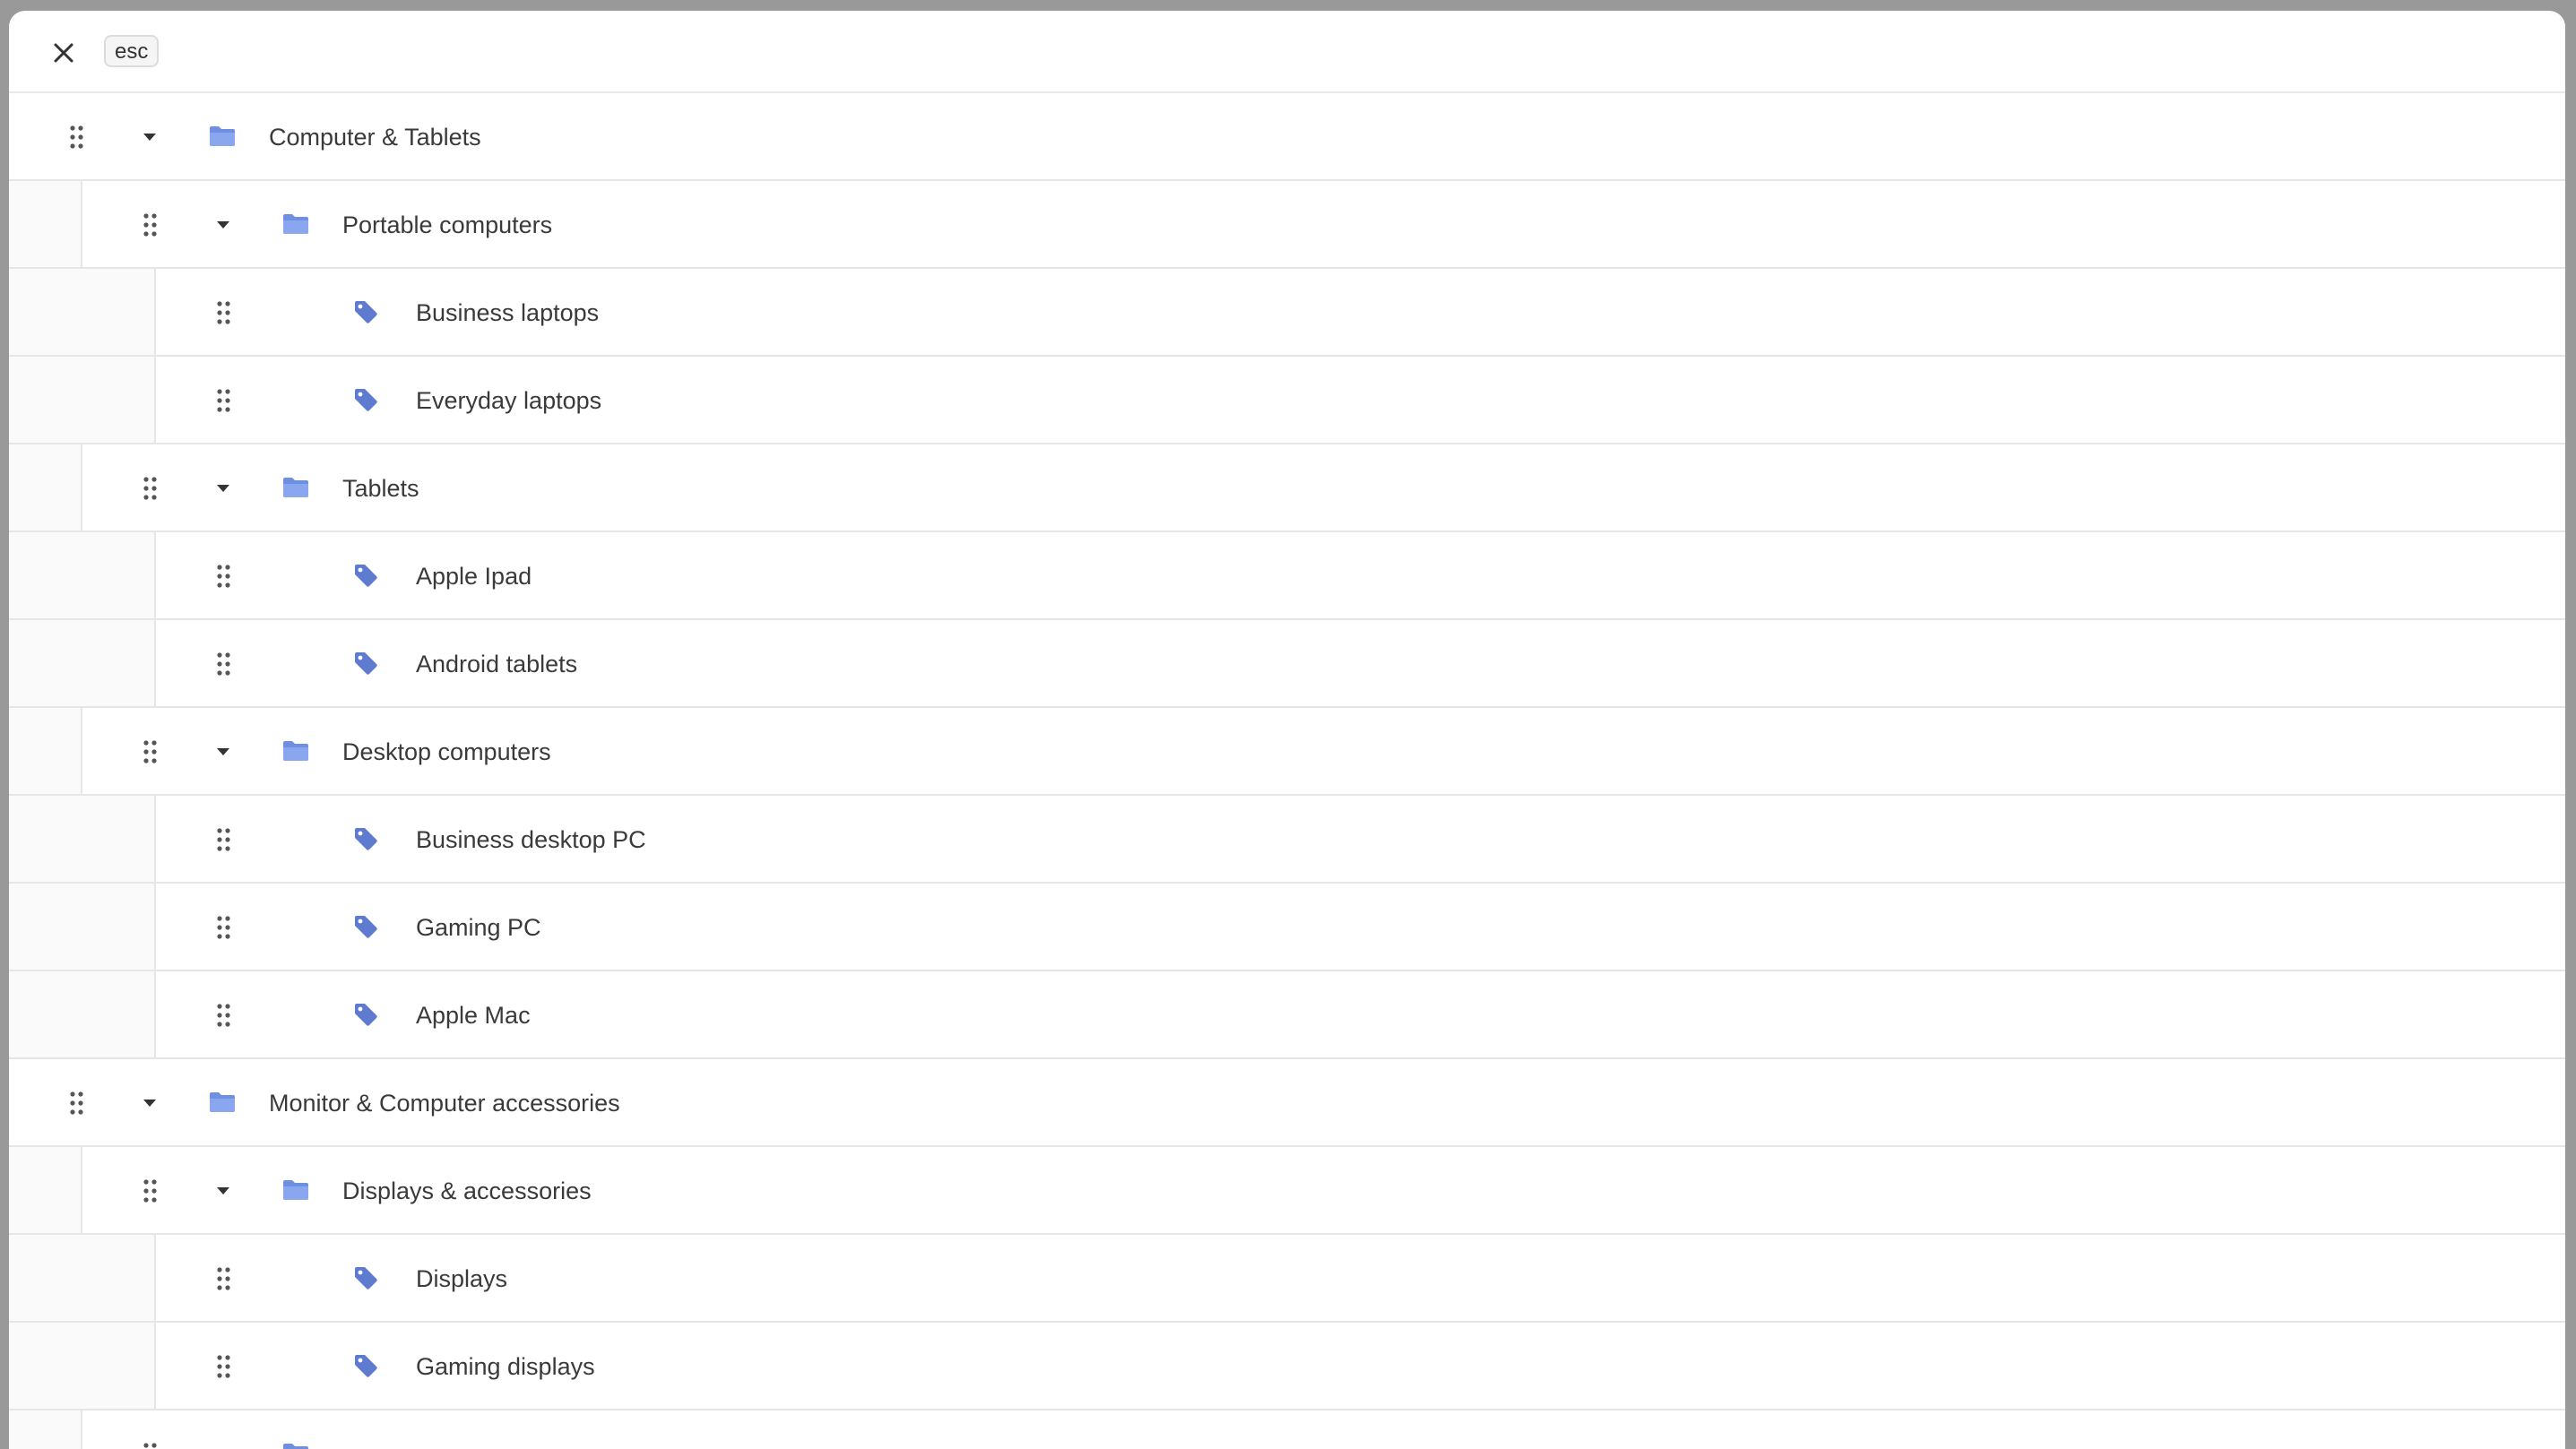  Describe the element at coordinates (1287, 52) in the screenshot. I see `top-bar: esc` at that location.